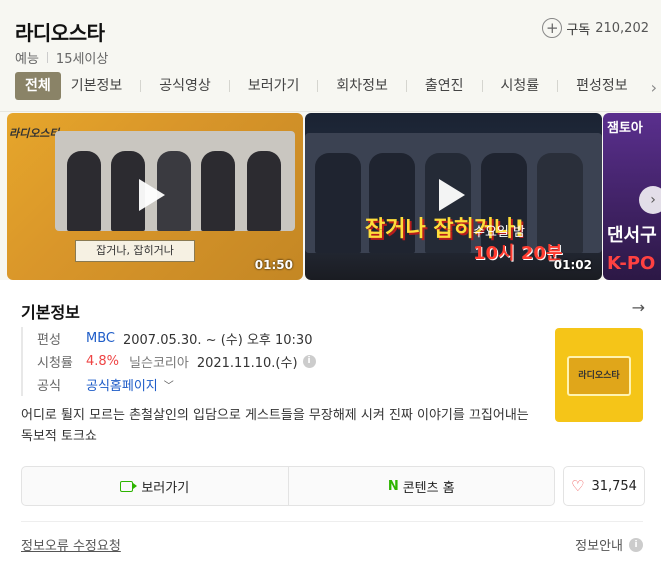 The image size is (661, 567). I want to click on genre: 예능, so click(27, 59).